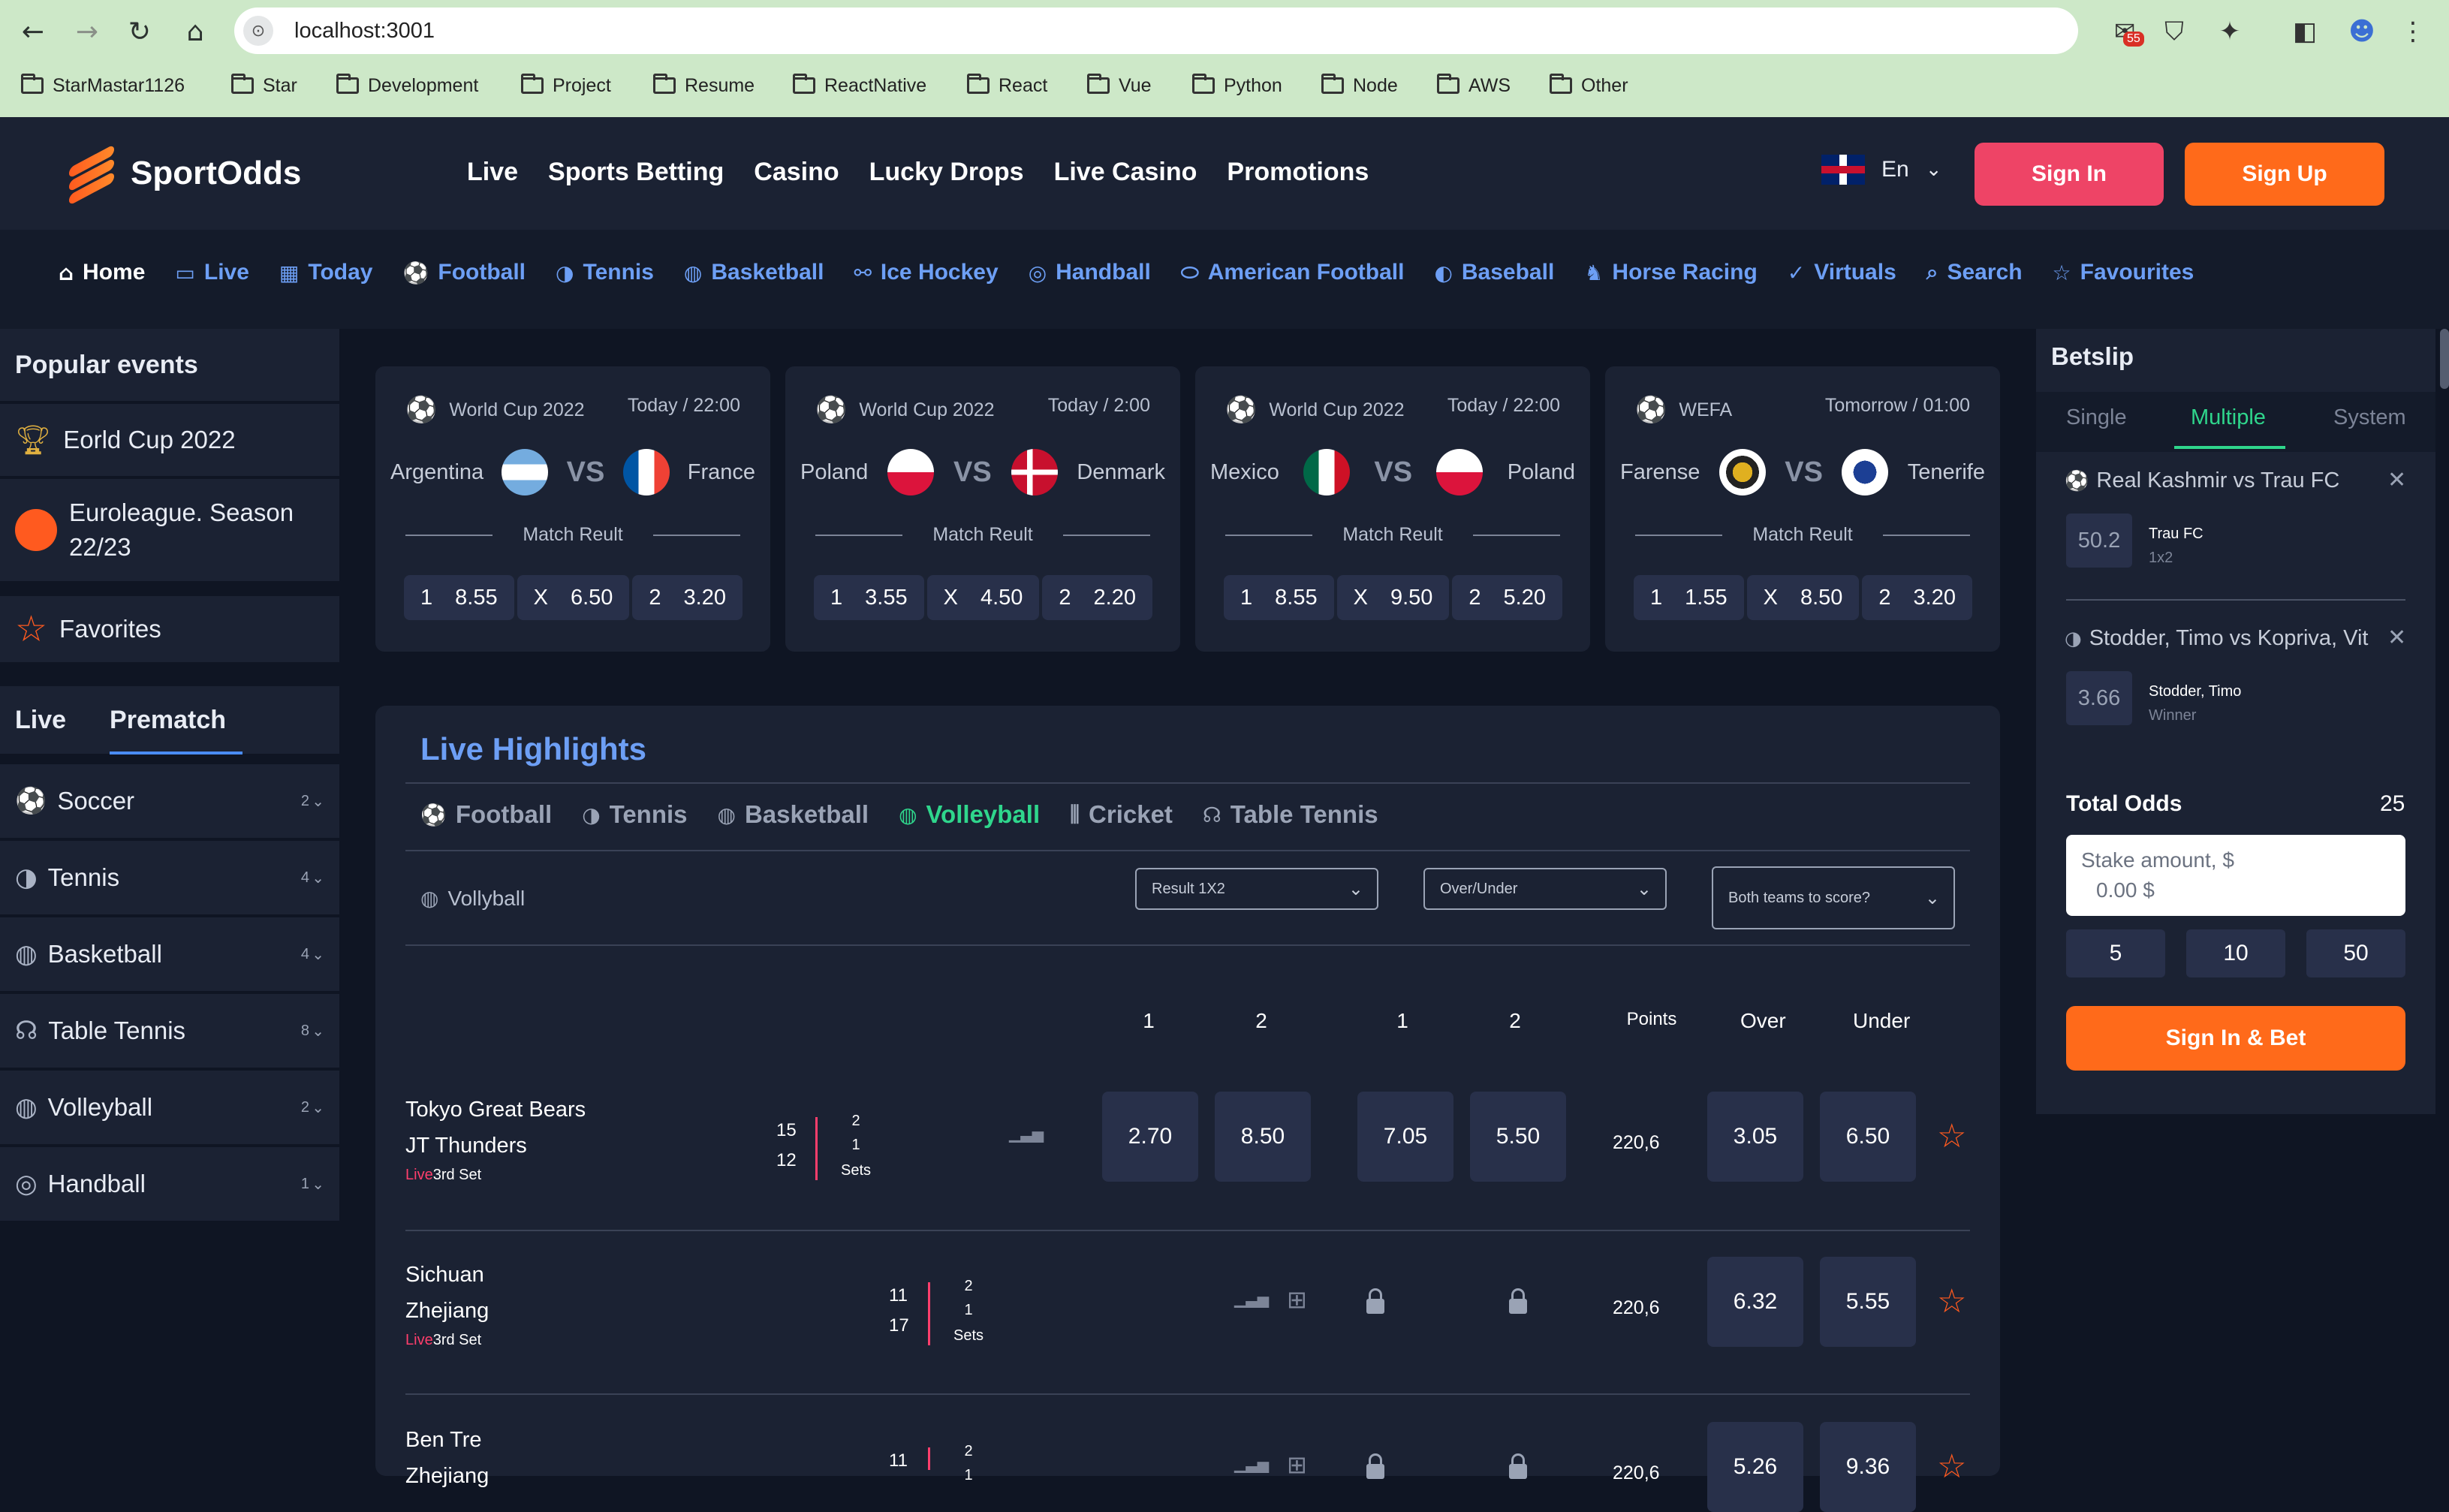 The height and width of the screenshot is (1512, 2449). I want to click on nav-item-sports-betting: Sports Betting, so click(636, 173).